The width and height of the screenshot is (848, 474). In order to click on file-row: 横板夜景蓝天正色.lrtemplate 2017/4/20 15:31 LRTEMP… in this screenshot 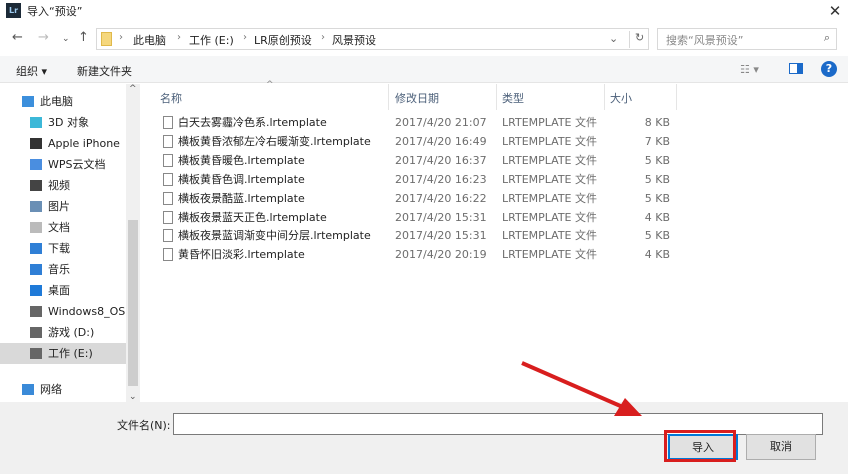, I will do `click(415, 217)`.